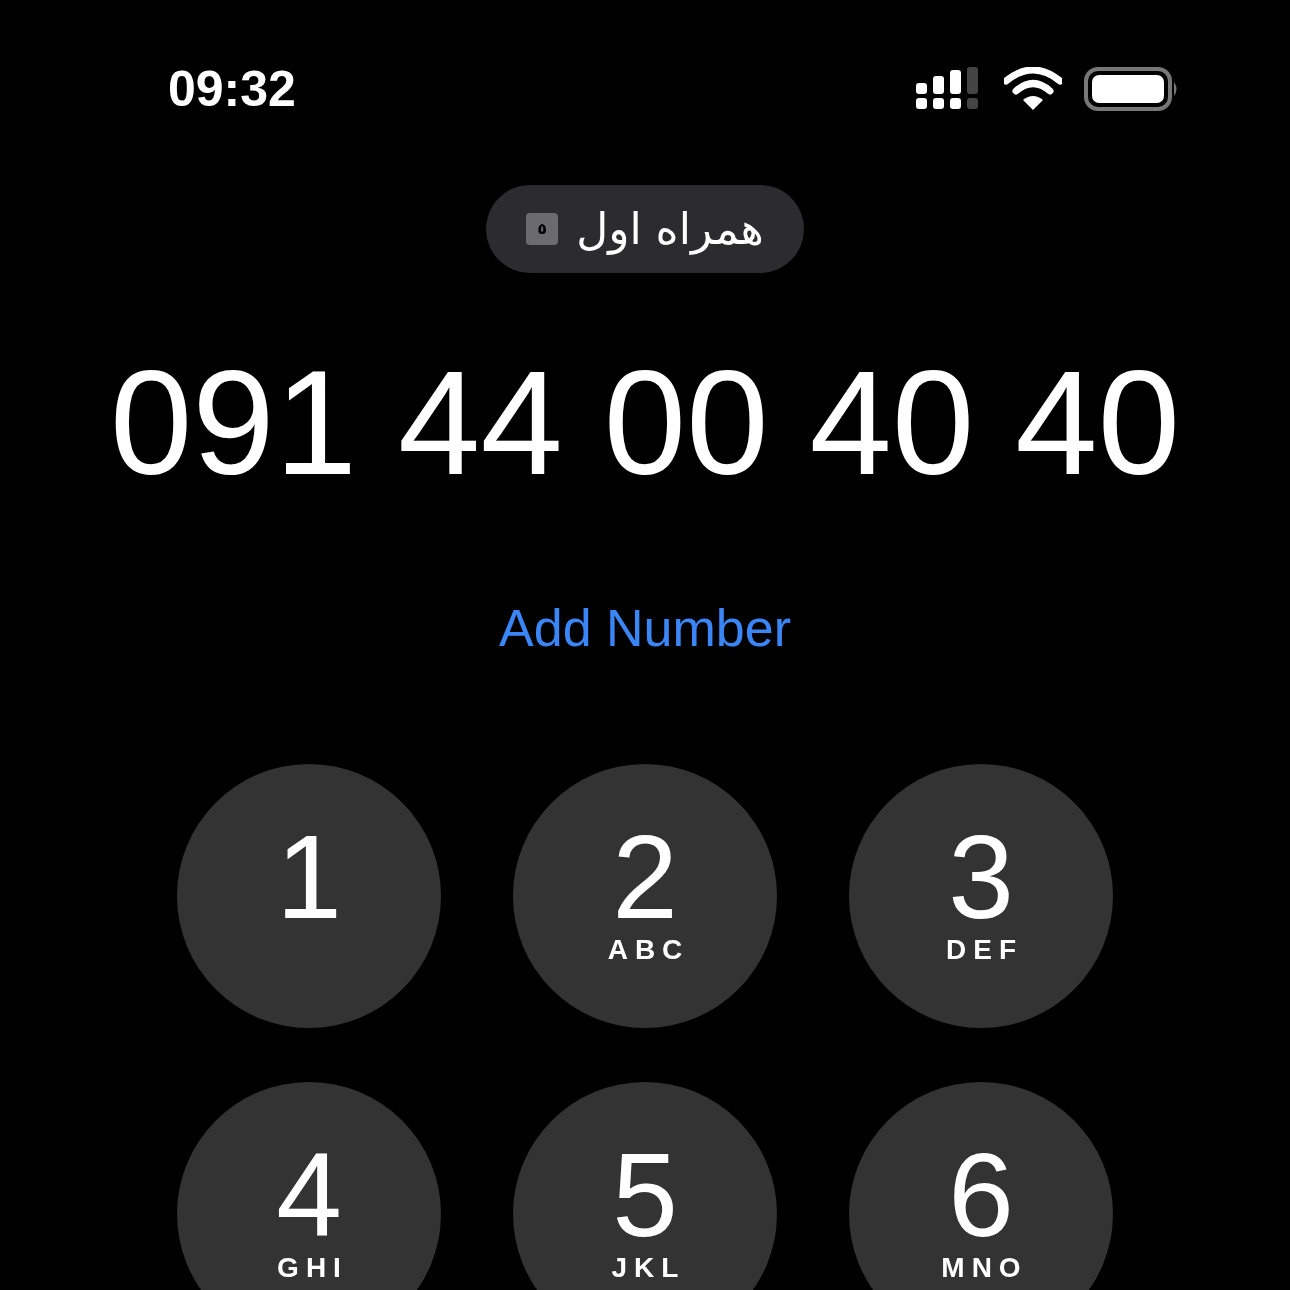  Describe the element at coordinates (542, 229) in the screenshot. I see `sim-badge: ٥` at that location.